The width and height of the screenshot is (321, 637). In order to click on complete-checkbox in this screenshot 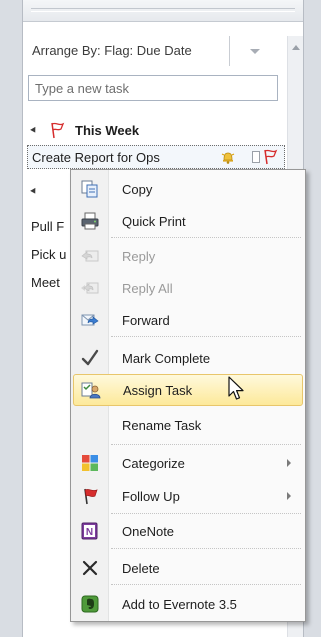, I will do `click(256, 157)`.